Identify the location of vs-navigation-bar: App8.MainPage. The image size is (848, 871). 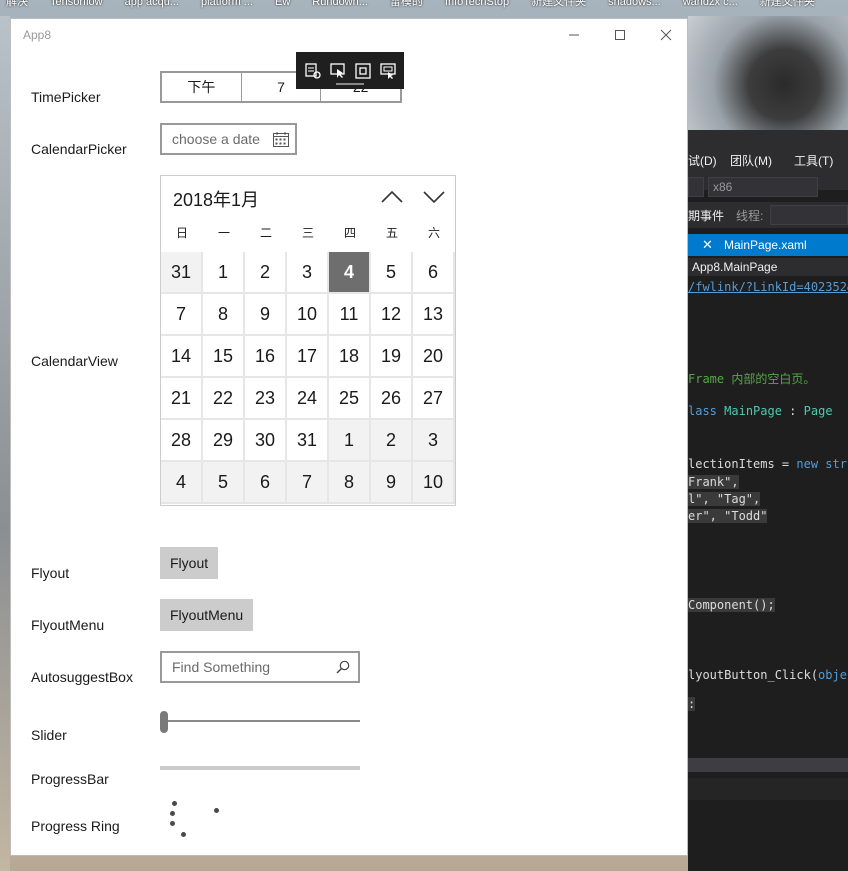
(768, 267).